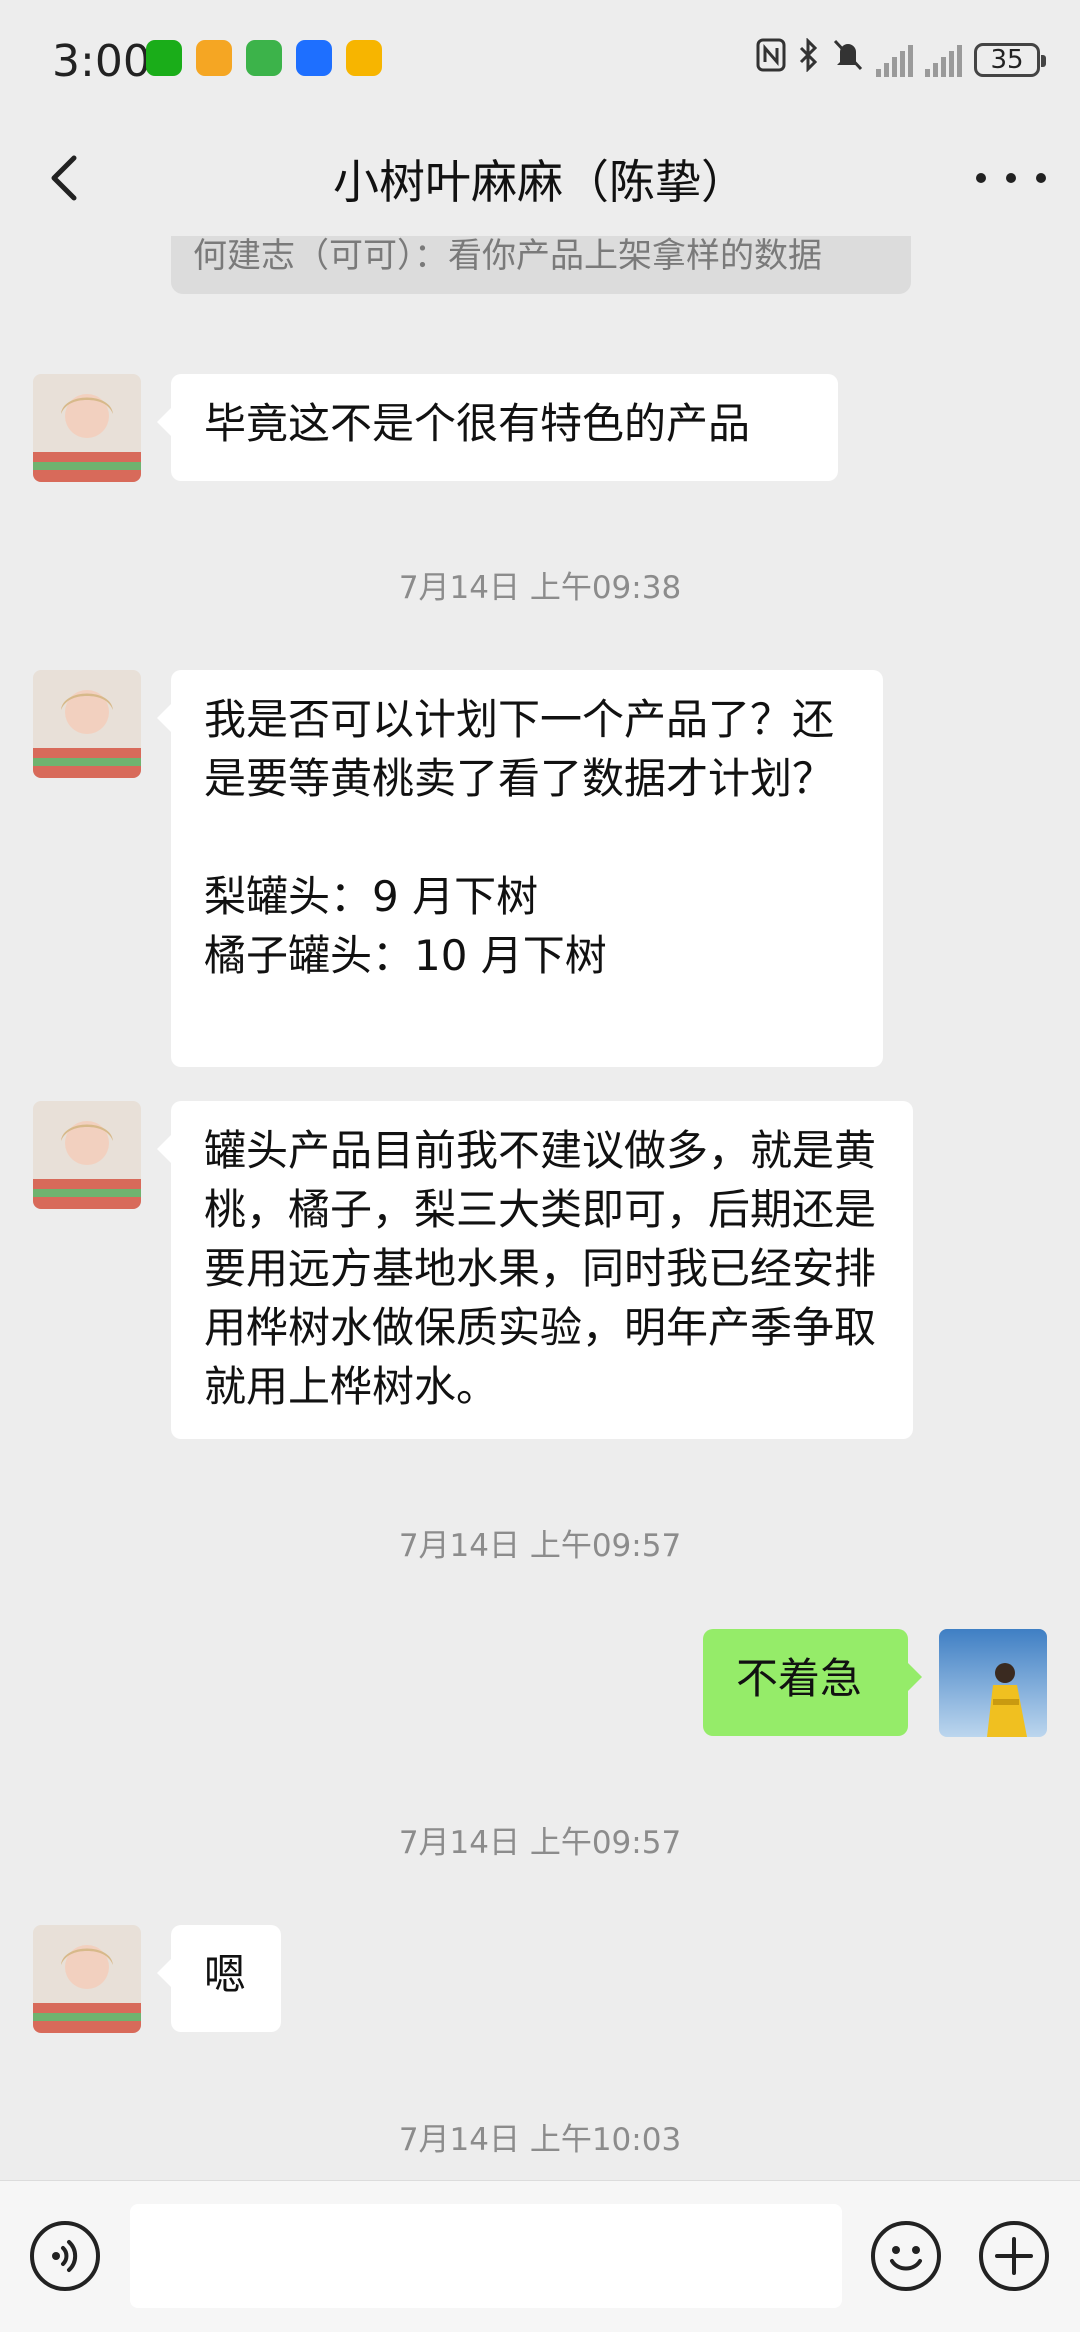 This screenshot has width=1080, height=2332. Describe the element at coordinates (848, 59) in the screenshot. I see `mute-icon` at that location.